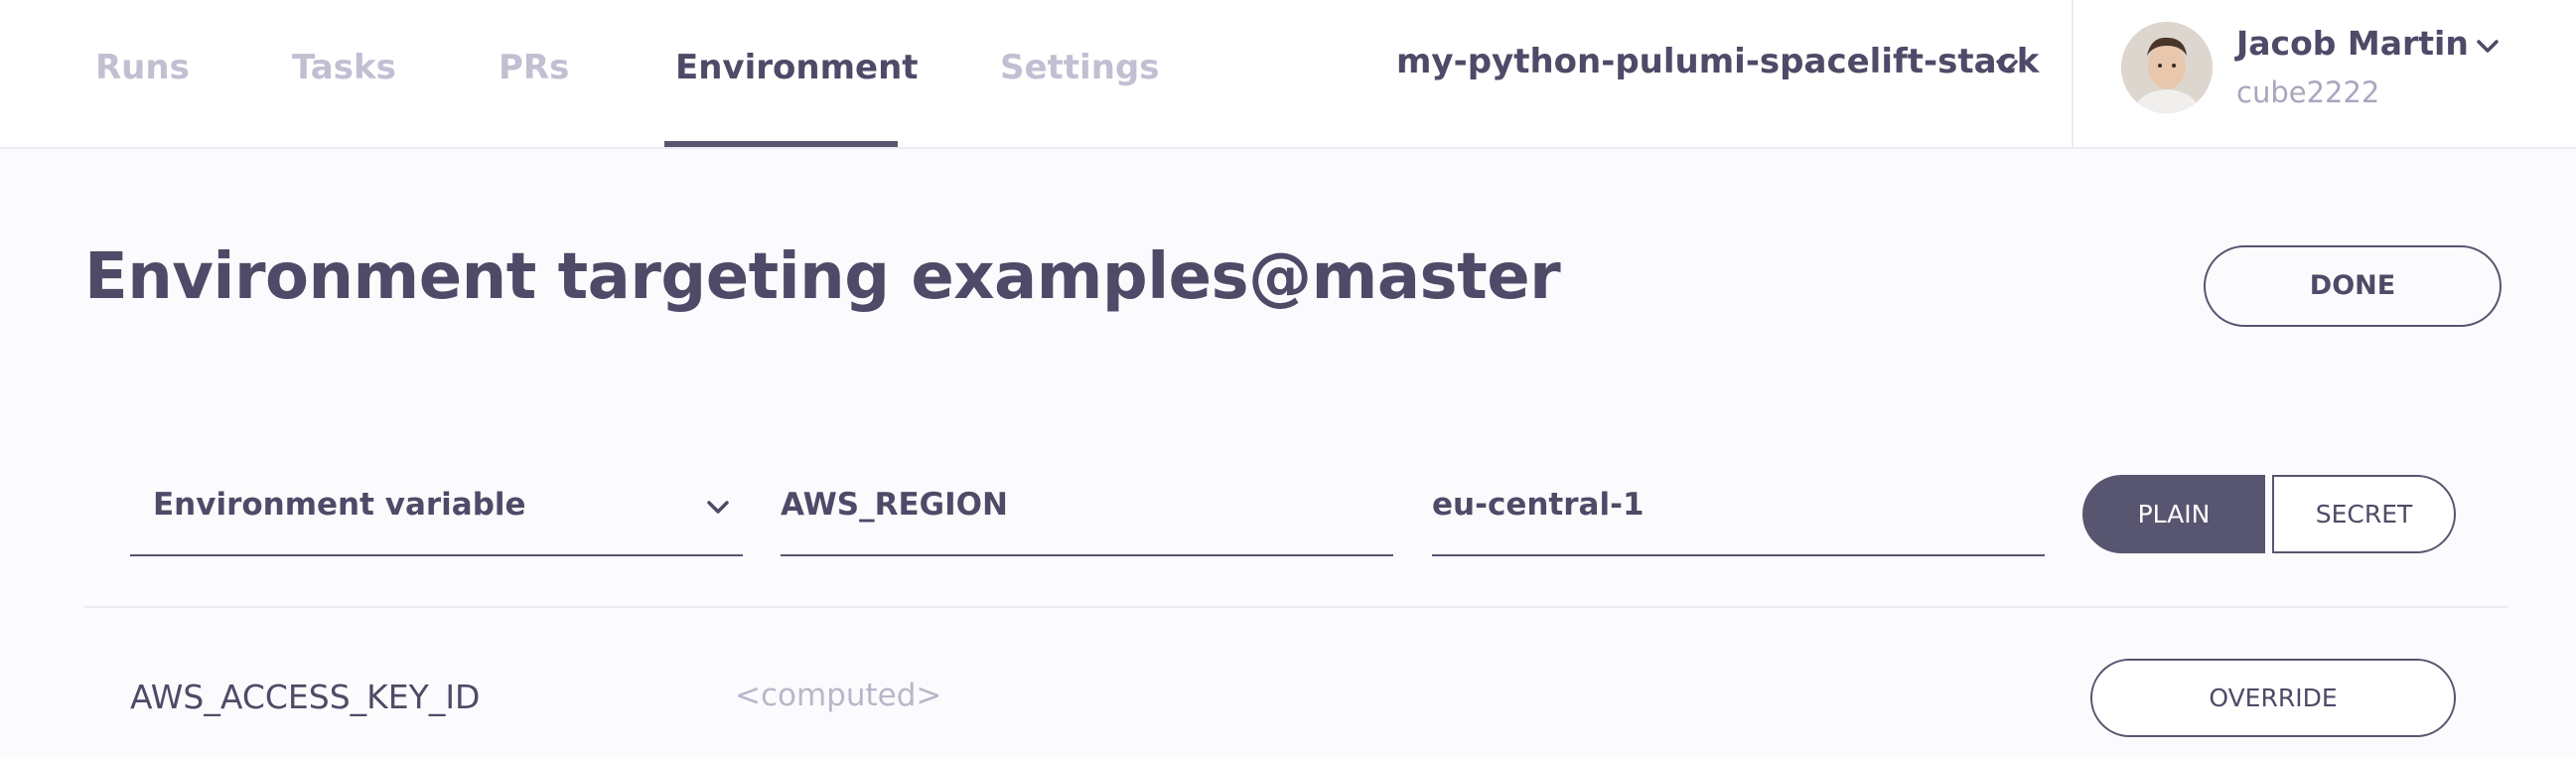  Describe the element at coordinates (2273, 698) in the screenshot. I see `override-button: OVERRIDE` at that location.